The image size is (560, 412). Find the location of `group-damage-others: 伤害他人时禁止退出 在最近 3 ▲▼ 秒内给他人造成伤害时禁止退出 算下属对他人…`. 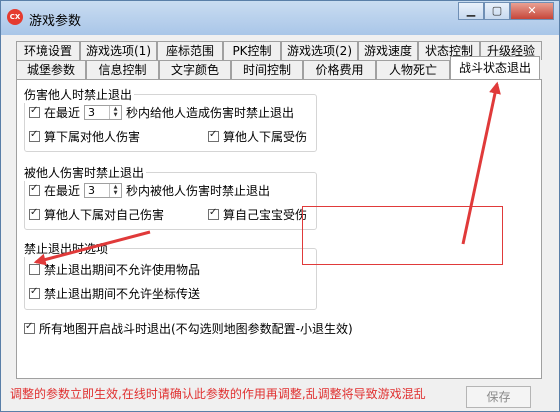

group-damage-others: 伤害他人时禁止退出 在最近 3 ▲▼ 秒内给他人造成伤害时禁止退出 算下属对他人… is located at coordinates (169, 119).